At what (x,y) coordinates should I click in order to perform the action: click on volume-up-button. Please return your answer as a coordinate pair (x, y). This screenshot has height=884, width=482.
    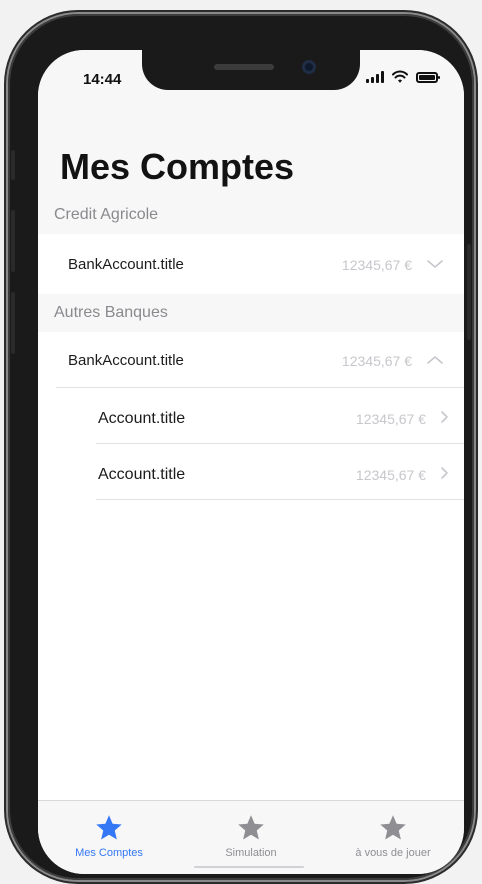
    Looking at the image, I should click on (13, 241).